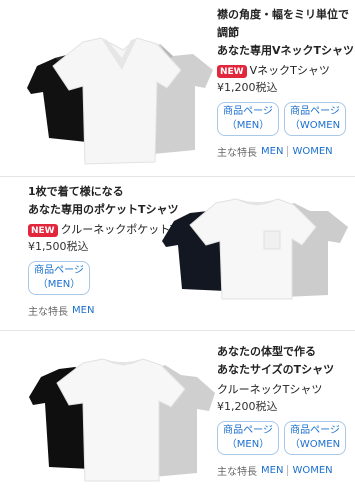  What do you see at coordinates (266, 351) in the screenshot?
I see `title-line: あなたの体型で作る` at bounding box center [266, 351].